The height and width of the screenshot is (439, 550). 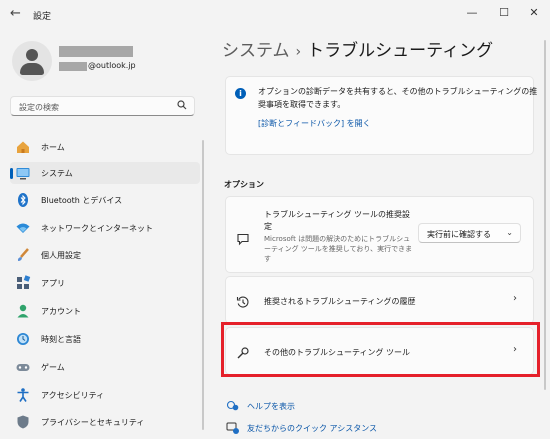 I want to click on search-input: 設定の検索, so click(x=102, y=106).